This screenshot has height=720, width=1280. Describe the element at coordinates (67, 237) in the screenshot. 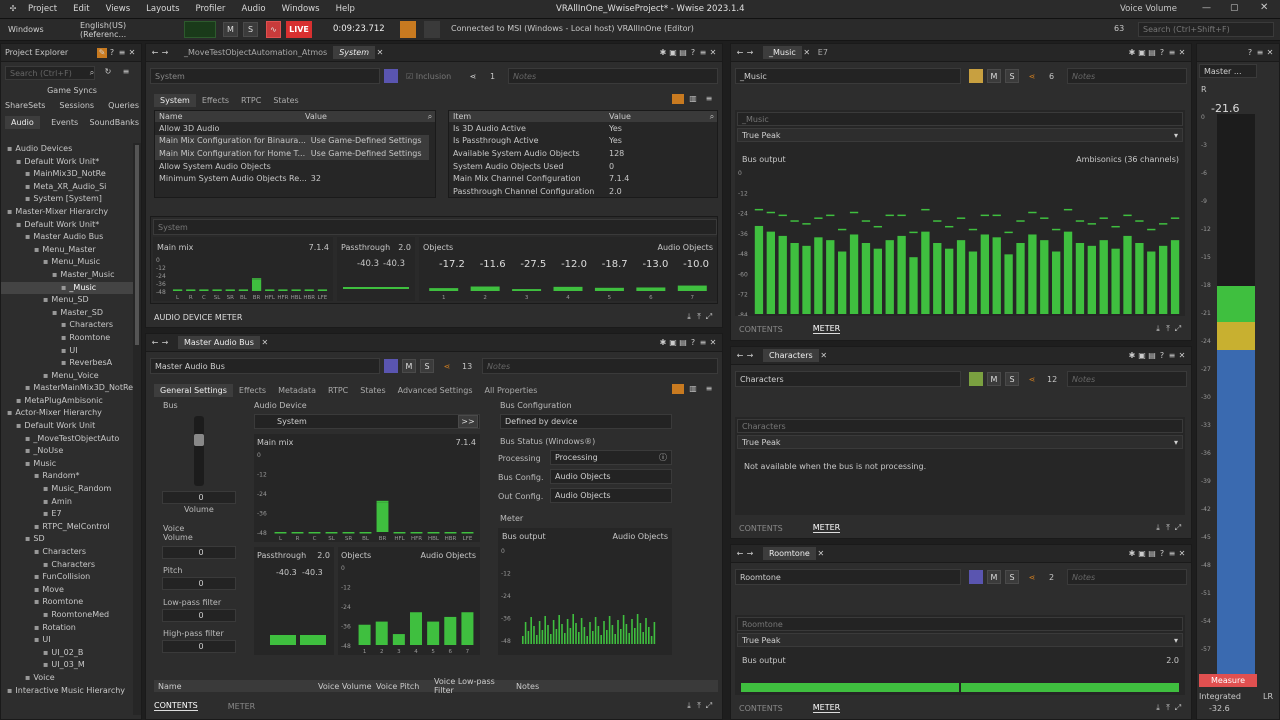

I see `tree-item: ▪ Master Audio Bus` at that location.